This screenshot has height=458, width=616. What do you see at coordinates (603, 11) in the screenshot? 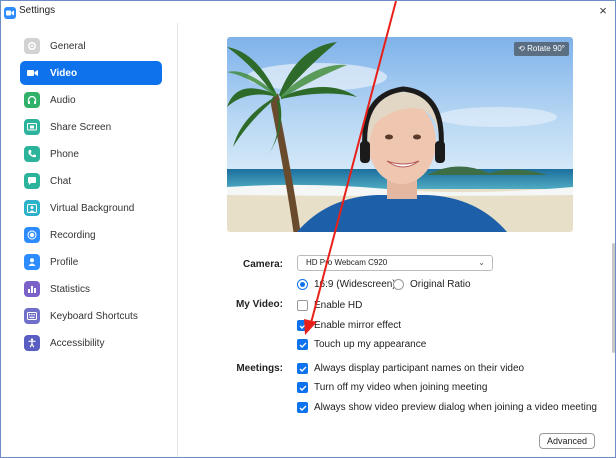
I see `close-button: ×` at bounding box center [603, 11].